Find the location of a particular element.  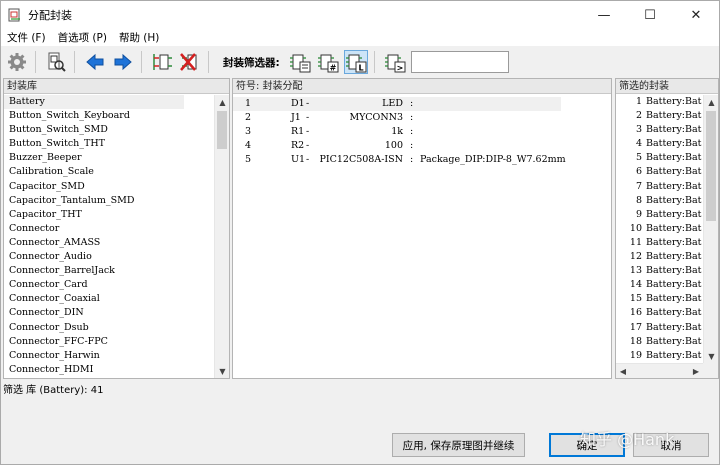

auto-associate-button is located at coordinates (162, 62).